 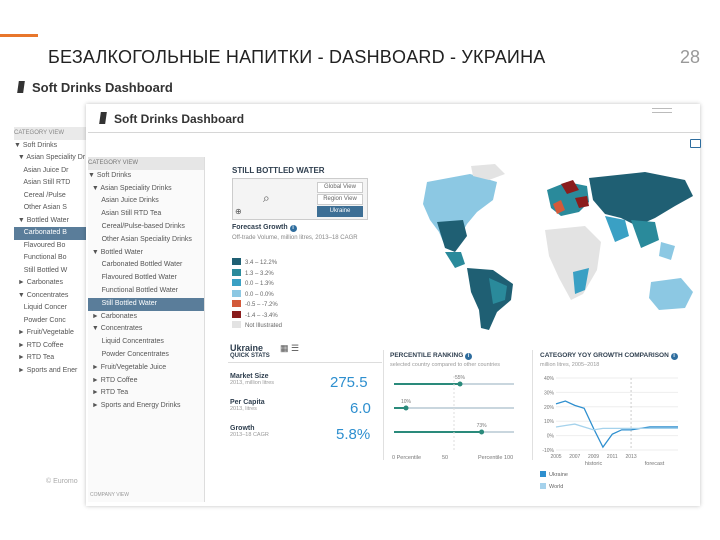 What do you see at coordinates (360, 408) in the screenshot?
I see `stat-value: 6.0` at bounding box center [360, 408].